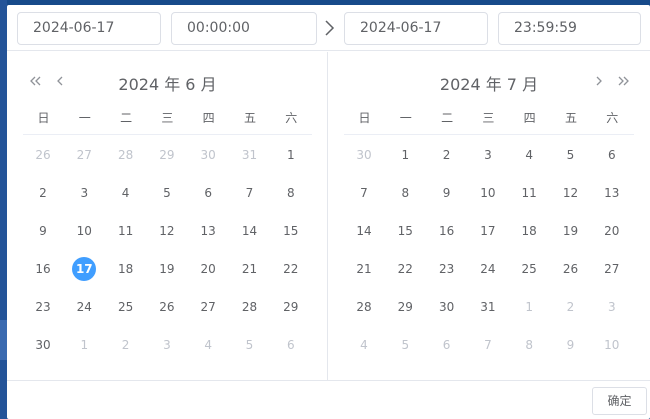  What do you see at coordinates (569, 28) in the screenshot?
I see `end-time-input: 23:59:59` at bounding box center [569, 28].